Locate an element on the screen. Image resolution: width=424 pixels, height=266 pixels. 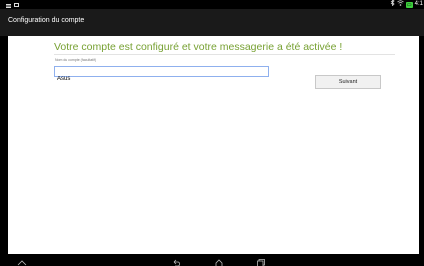
battery-icon: ▭ is located at coordinates (409, 4).